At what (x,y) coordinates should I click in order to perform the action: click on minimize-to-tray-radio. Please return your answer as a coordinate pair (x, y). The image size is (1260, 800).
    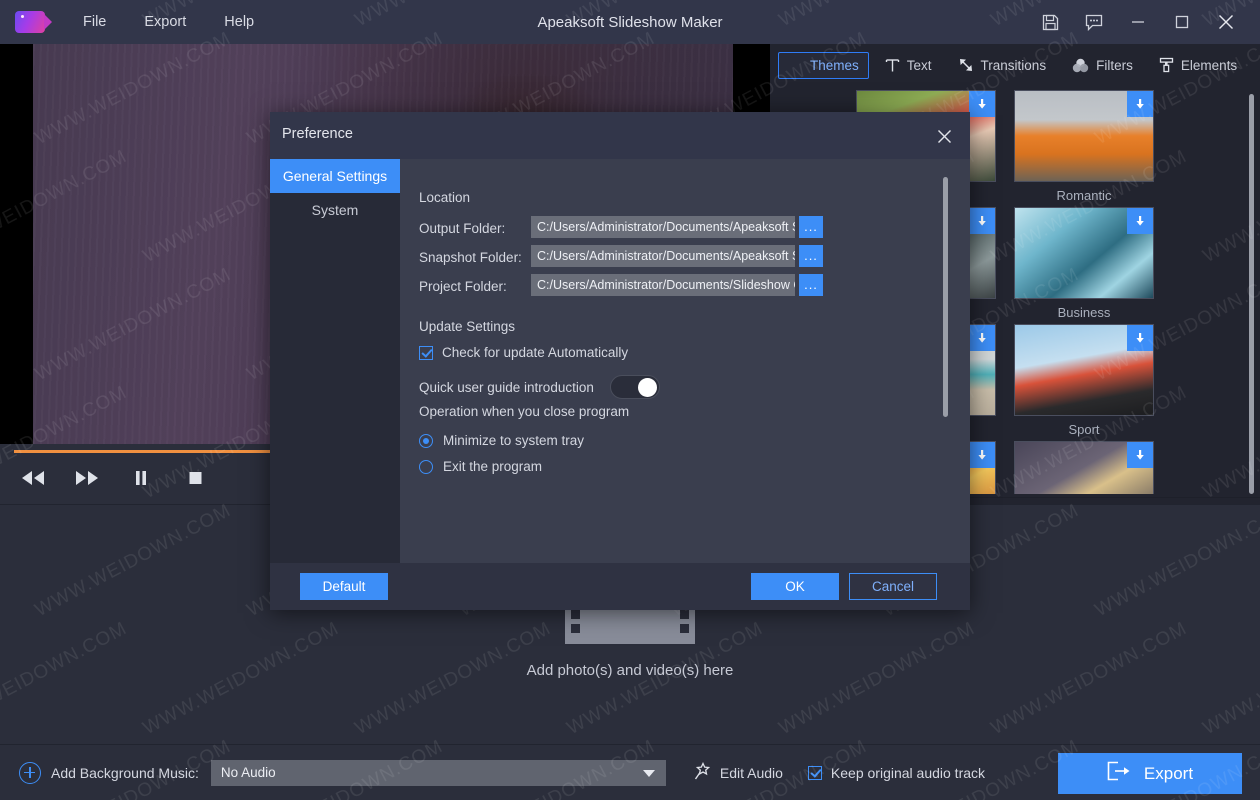
    Looking at the image, I should click on (426, 440).